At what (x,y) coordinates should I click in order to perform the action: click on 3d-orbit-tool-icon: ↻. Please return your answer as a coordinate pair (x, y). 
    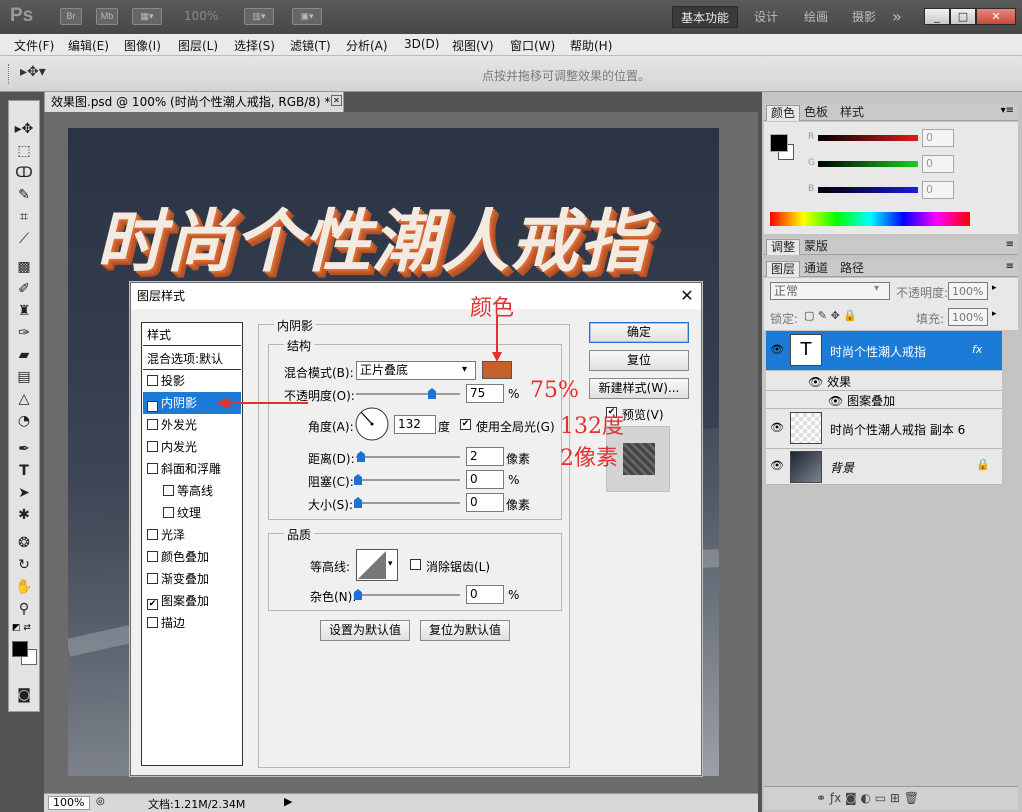
    Looking at the image, I should click on (24, 565).